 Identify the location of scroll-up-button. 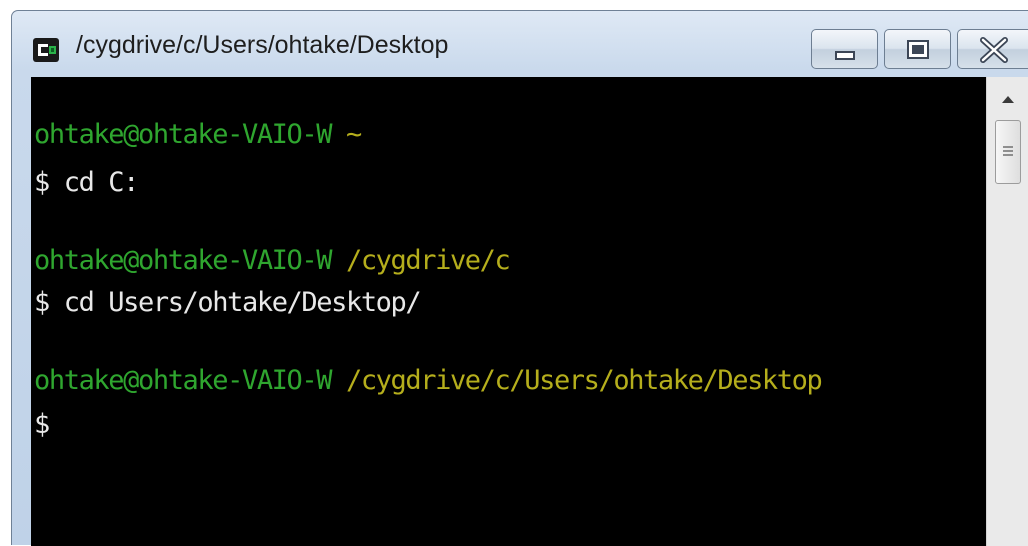
(1007, 97).